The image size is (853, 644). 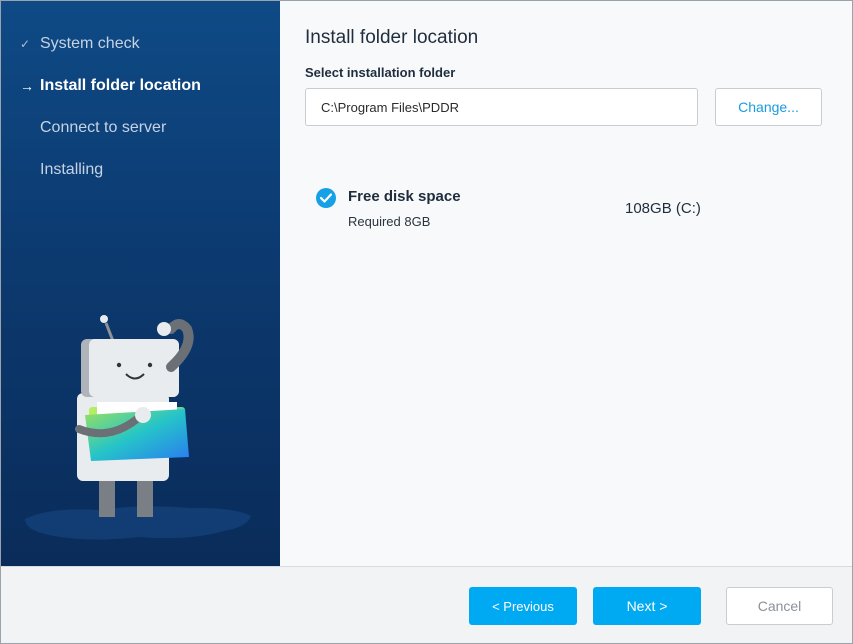 I want to click on install-folder-input, so click(x=501, y=107).